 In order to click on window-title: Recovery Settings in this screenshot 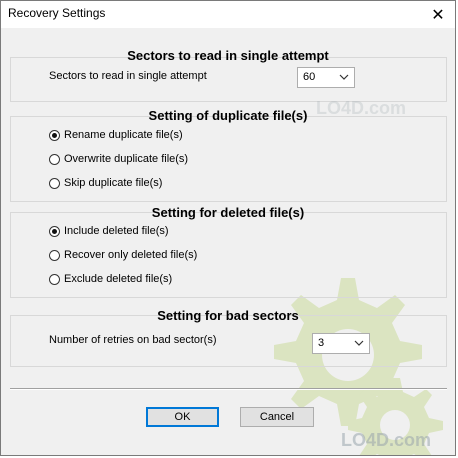, I will do `click(57, 13)`.